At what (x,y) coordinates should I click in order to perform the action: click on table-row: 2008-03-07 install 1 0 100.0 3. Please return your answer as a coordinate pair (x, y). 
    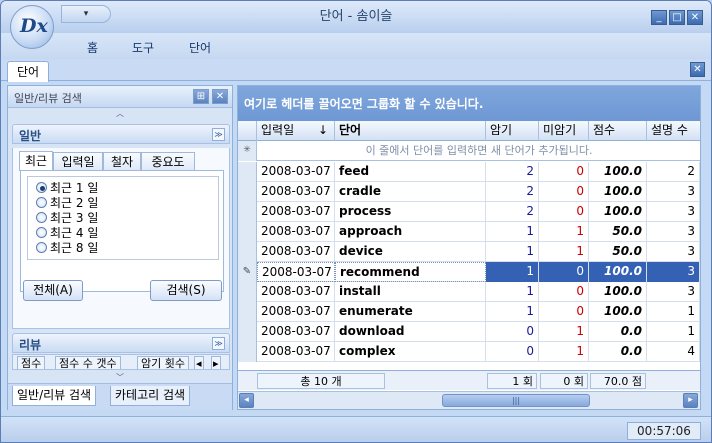
    Looking at the image, I should click on (469, 292).